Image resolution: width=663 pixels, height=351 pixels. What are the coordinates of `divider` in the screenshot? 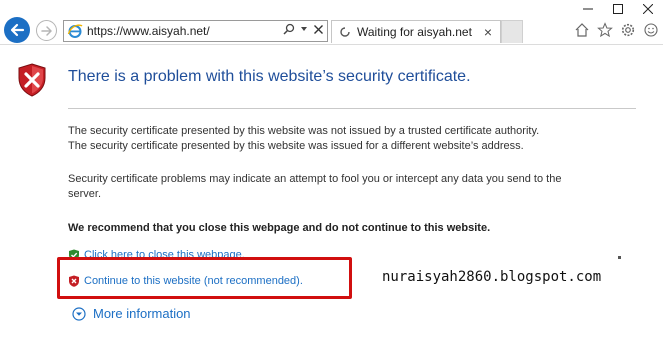 It's located at (352, 108).